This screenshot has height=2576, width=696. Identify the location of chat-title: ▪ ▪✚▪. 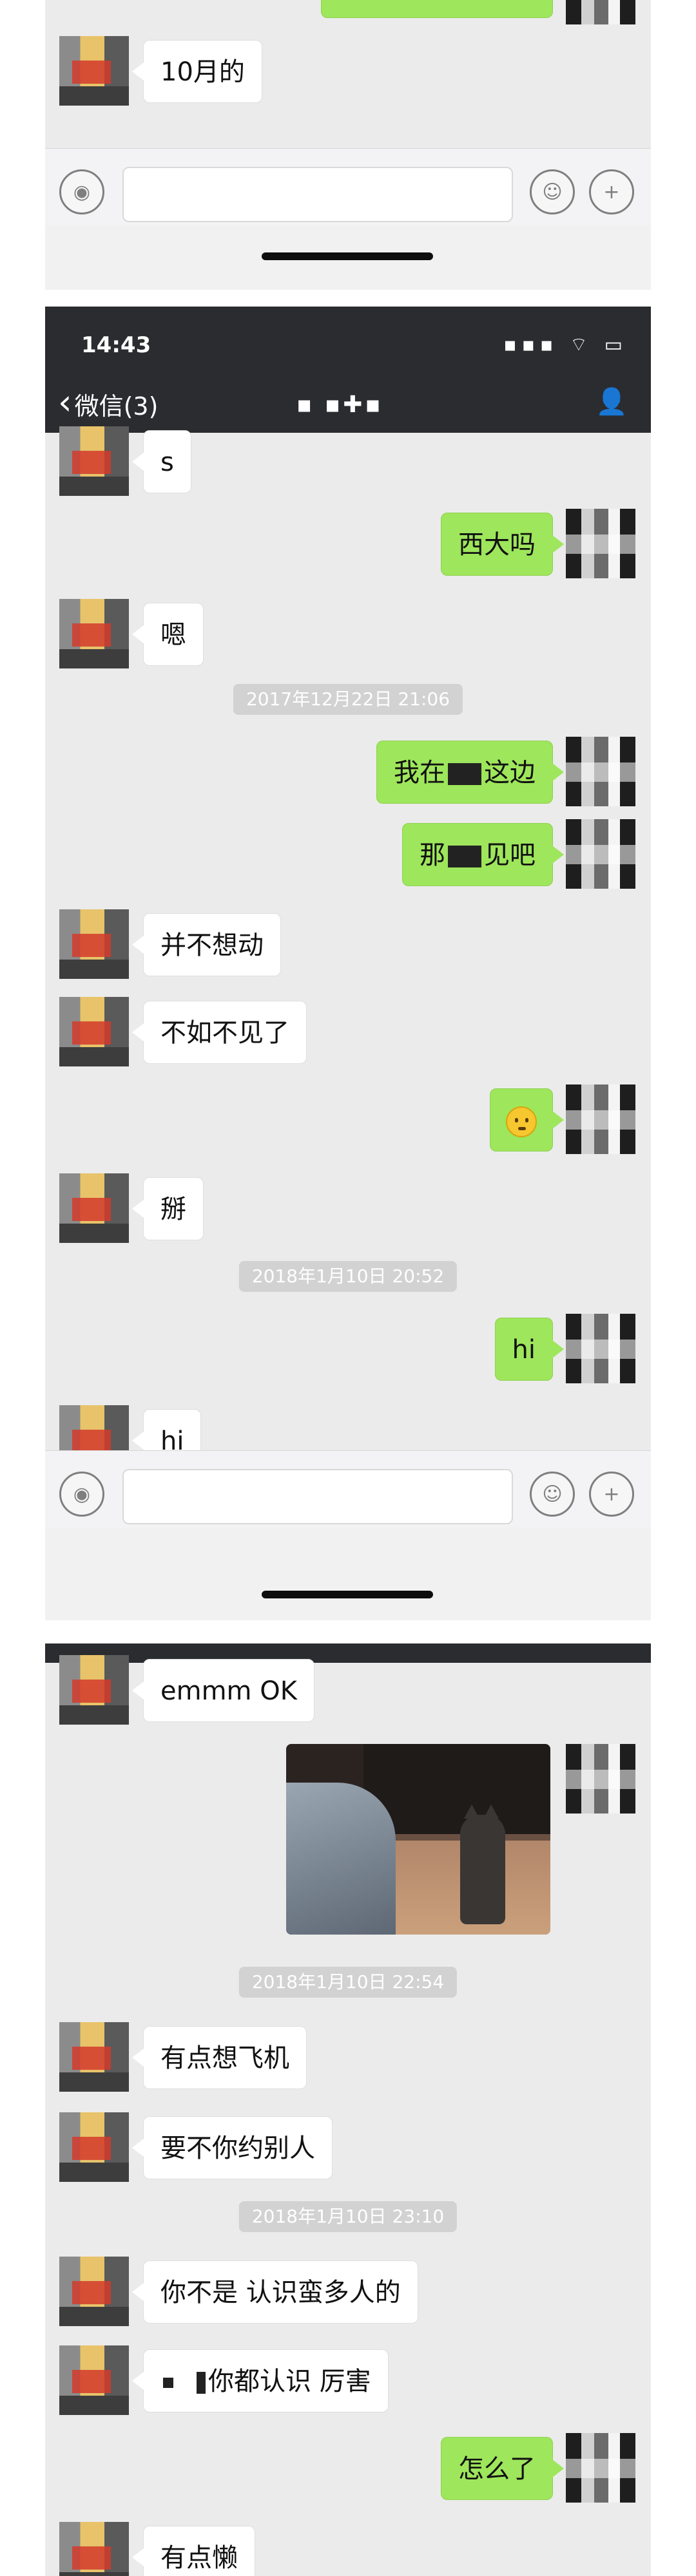
(339, 405).